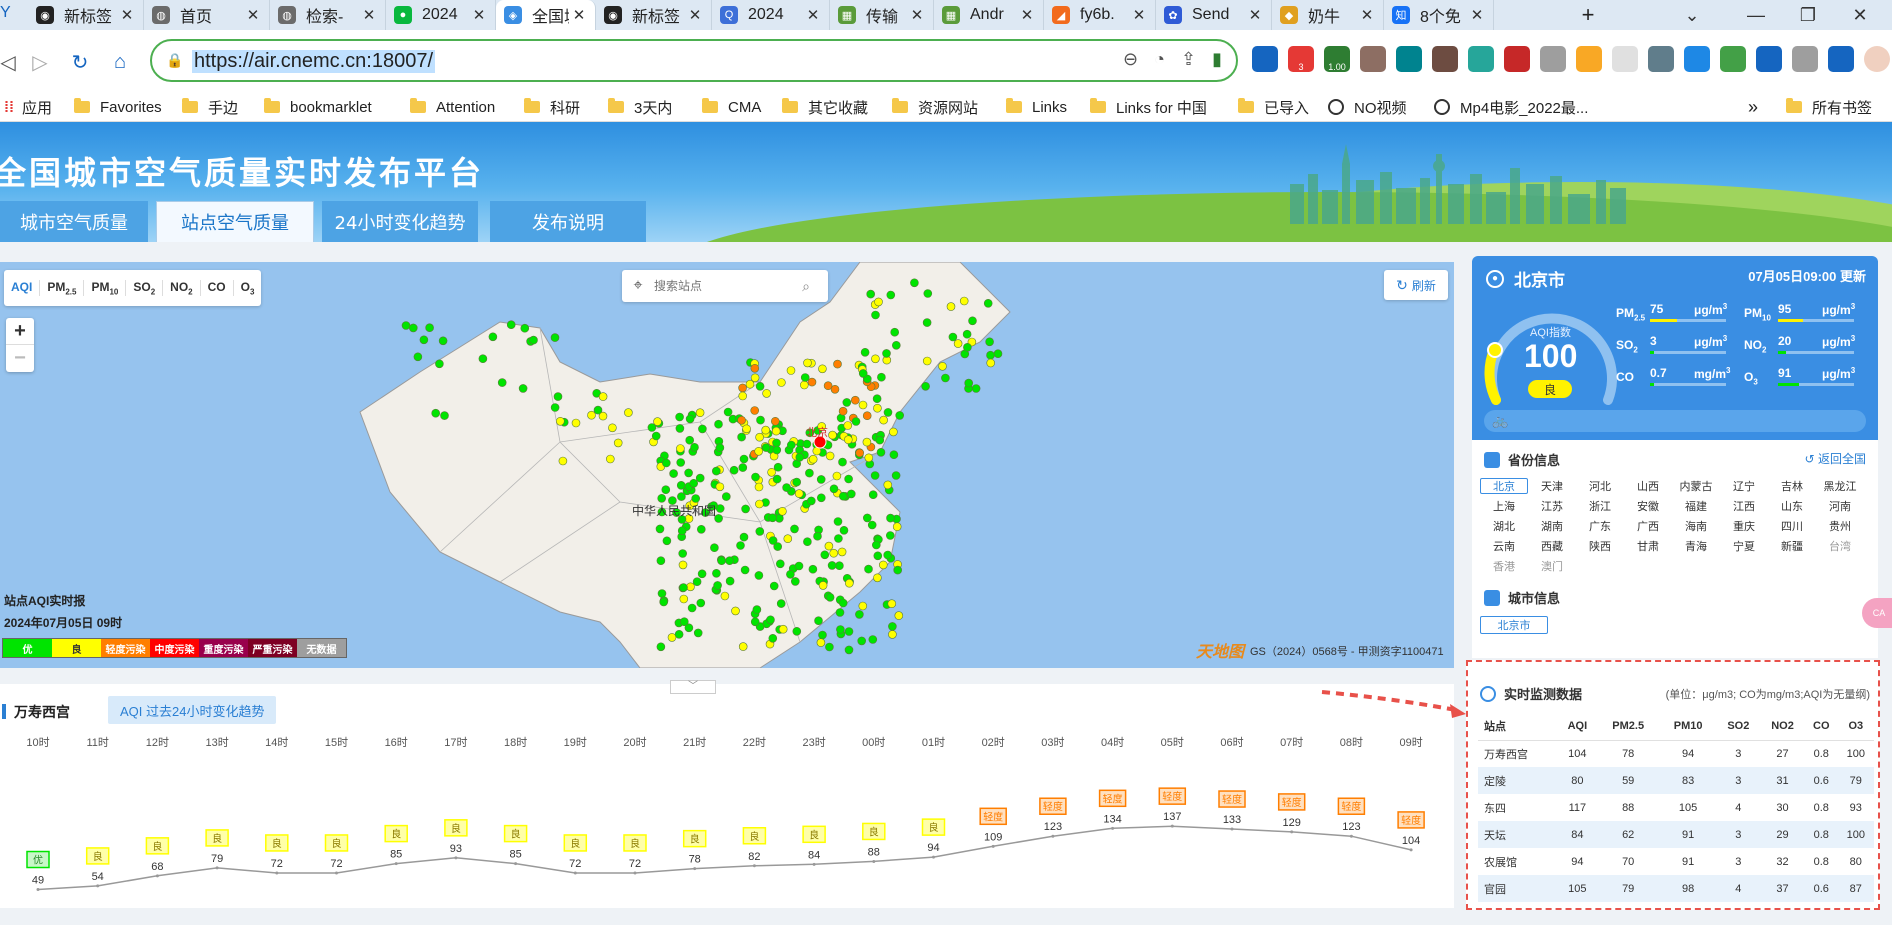 The image size is (1892, 925). Describe the element at coordinates (552, 107) in the screenshot. I see `bookmark-item: 科研` at that location.